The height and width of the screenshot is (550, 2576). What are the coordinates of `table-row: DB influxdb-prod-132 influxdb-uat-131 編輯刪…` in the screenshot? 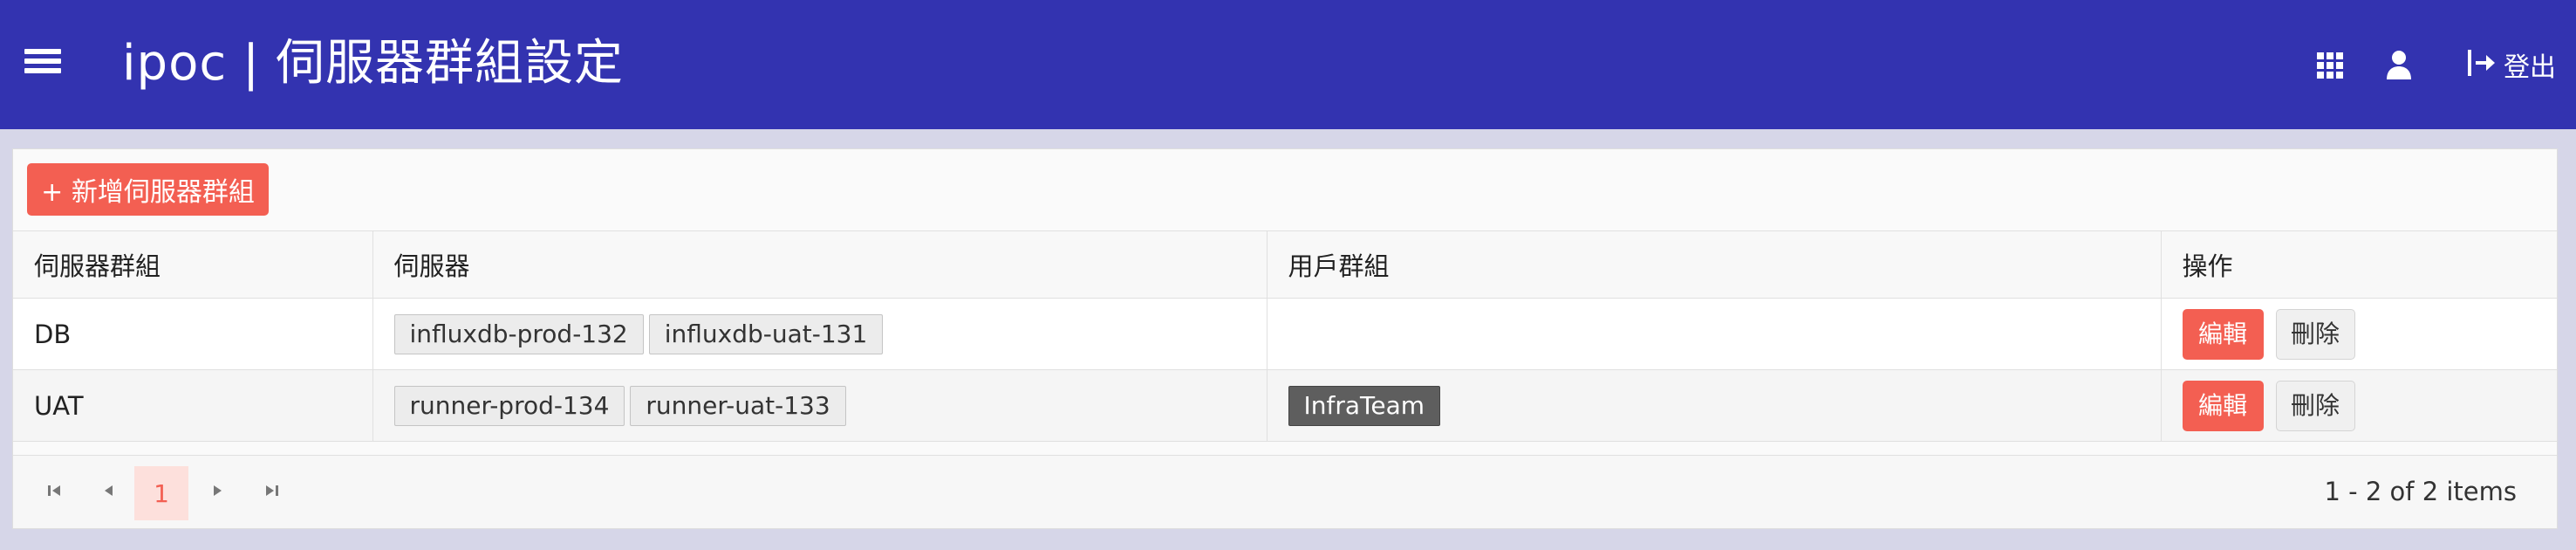 It's located at (1285, 334).